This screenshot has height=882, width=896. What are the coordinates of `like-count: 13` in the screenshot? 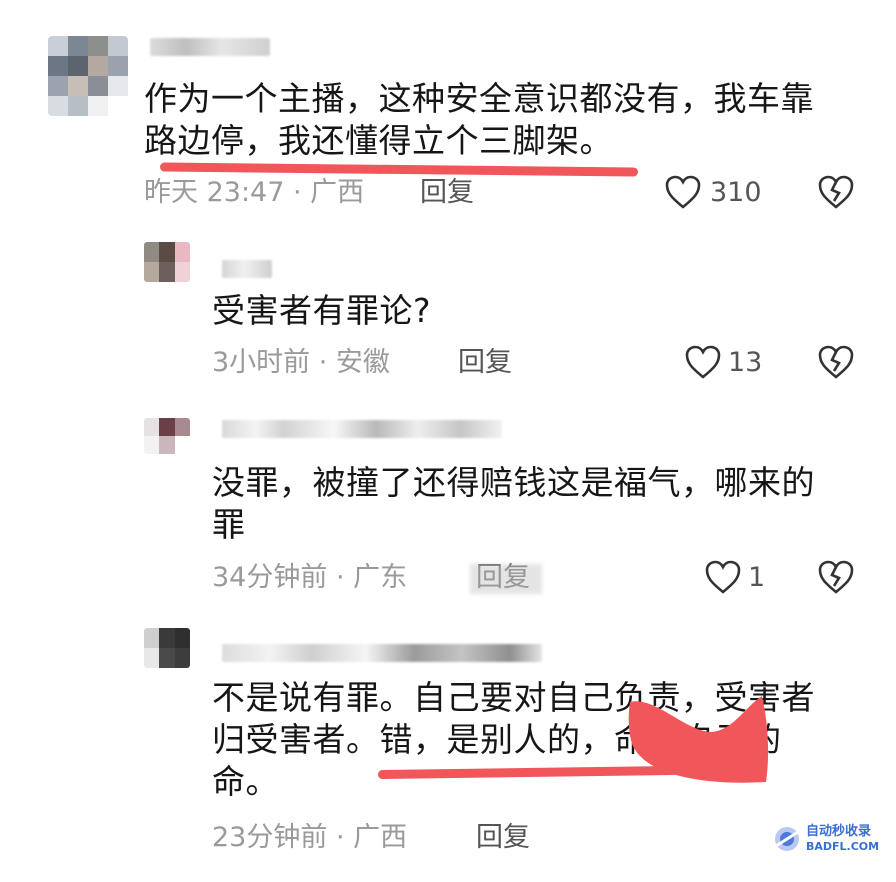 It's located at (745, 362).